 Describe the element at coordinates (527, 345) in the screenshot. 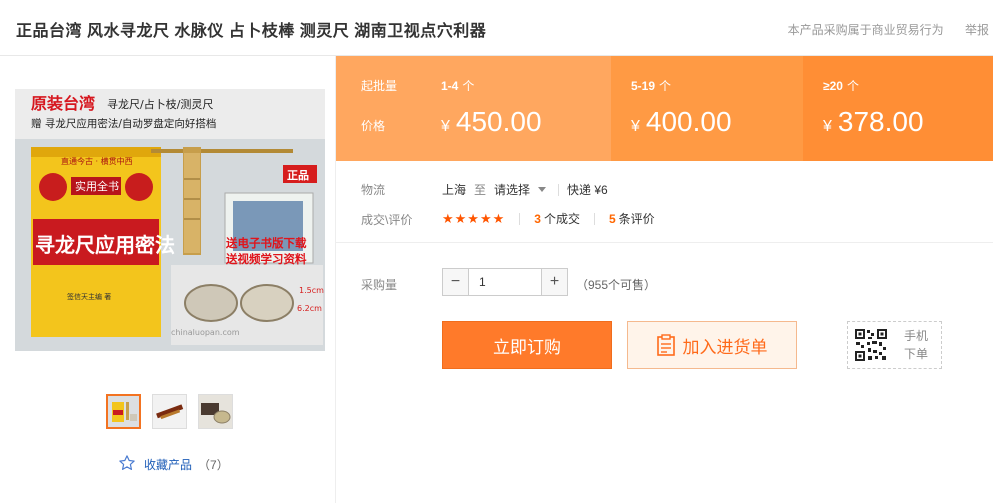

I see `buy-now-button: 立即订购` at that location.